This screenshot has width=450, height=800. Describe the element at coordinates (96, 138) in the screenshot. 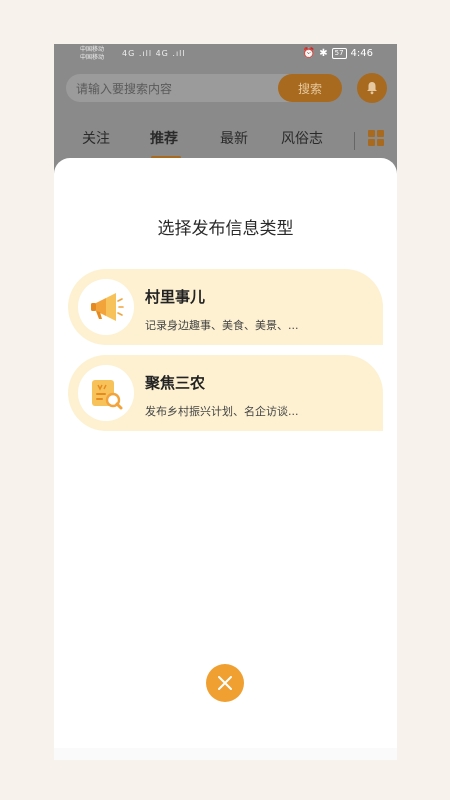

I see `tab-follow: 关注` at that location.